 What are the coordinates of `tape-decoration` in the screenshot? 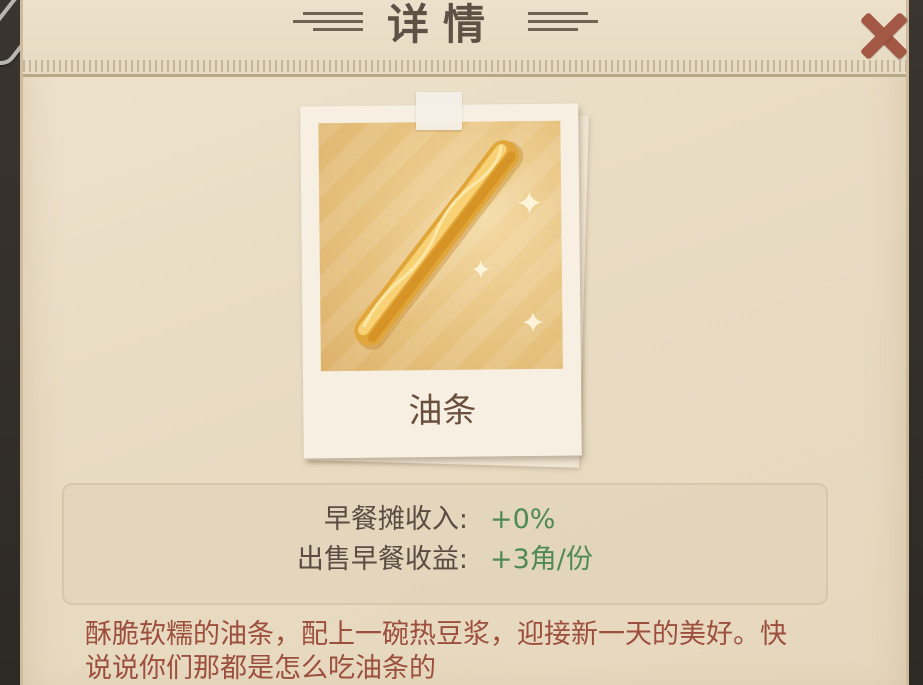 It's located at (439, 111).